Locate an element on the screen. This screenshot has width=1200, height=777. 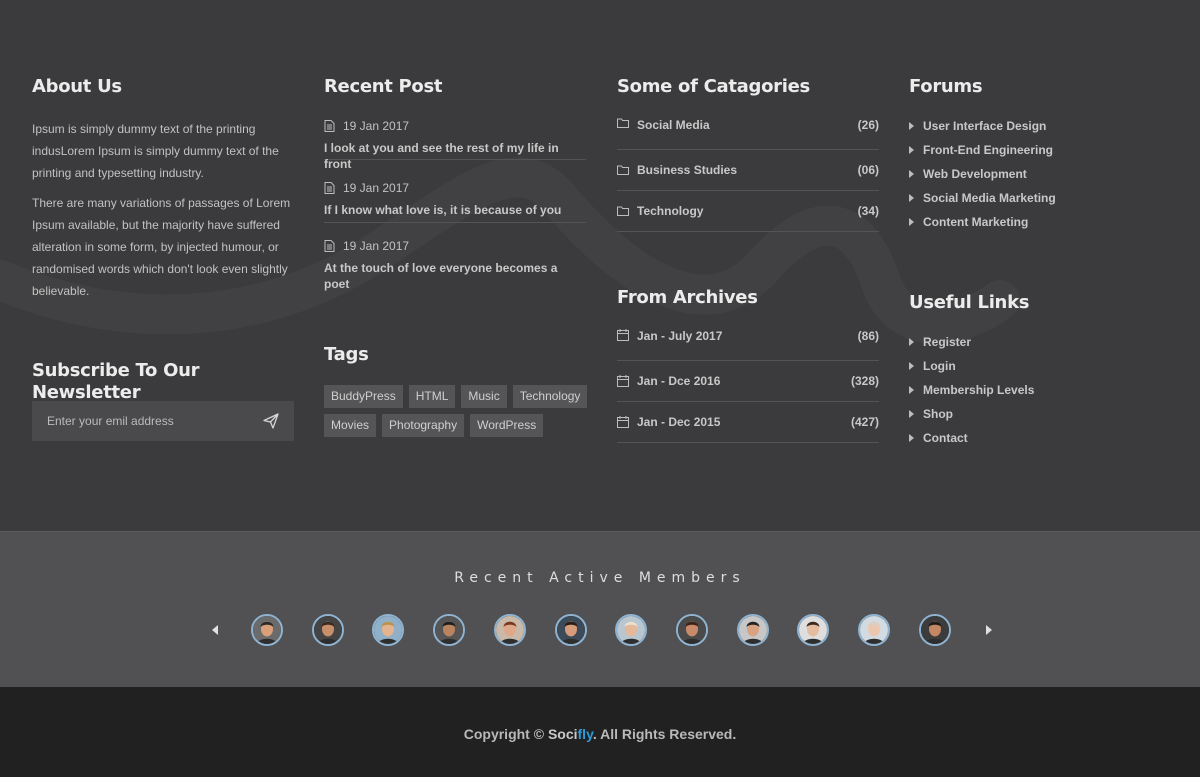
useful-link: Membership Levels is located at coordinates (1039, 390).